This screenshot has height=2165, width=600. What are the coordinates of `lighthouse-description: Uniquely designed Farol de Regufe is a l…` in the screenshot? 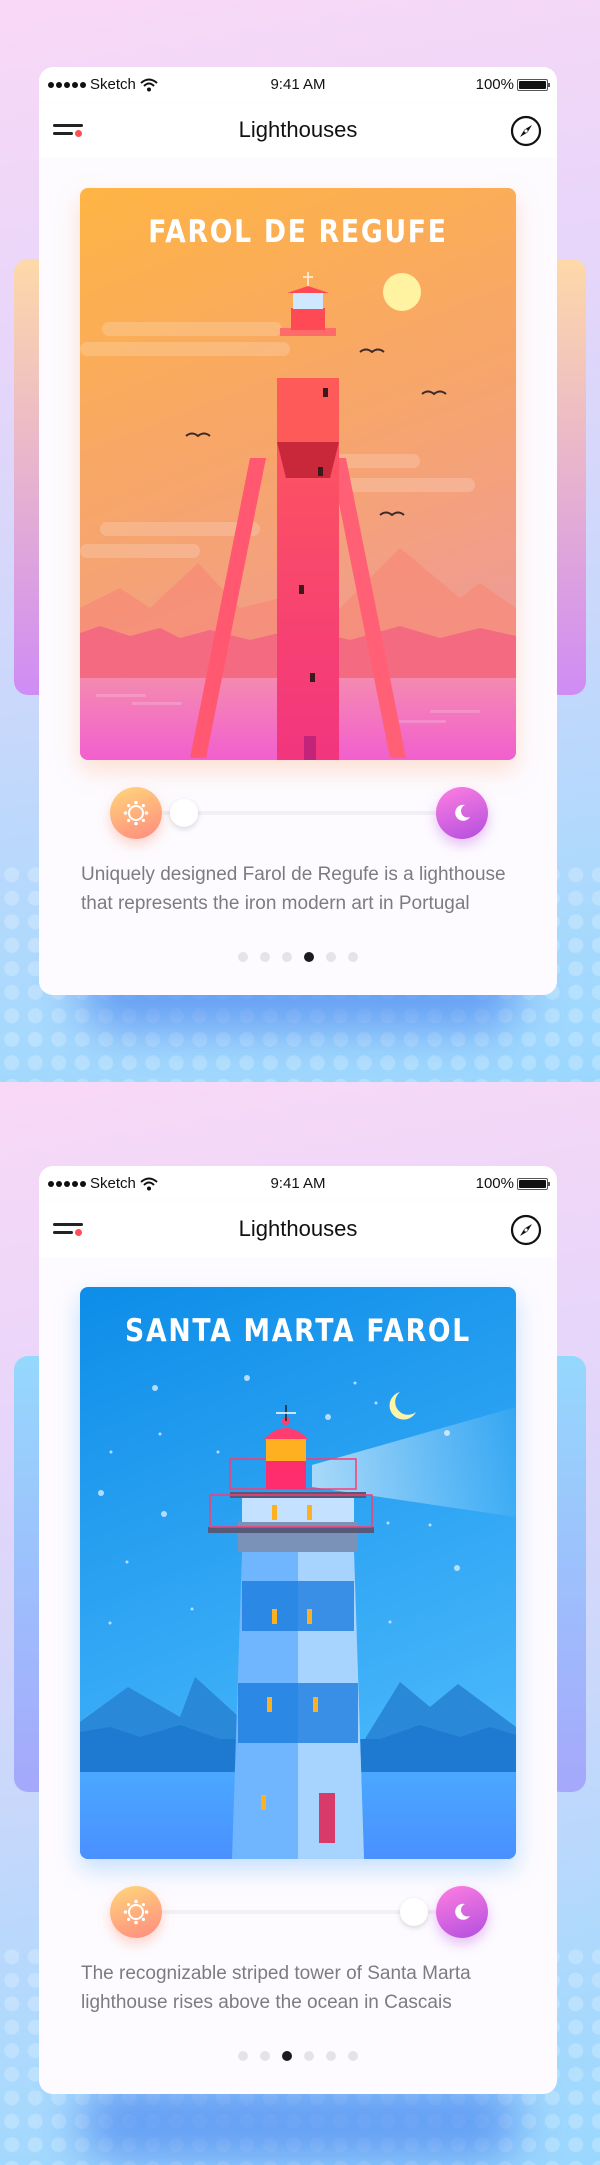 It's located at (293, 889).